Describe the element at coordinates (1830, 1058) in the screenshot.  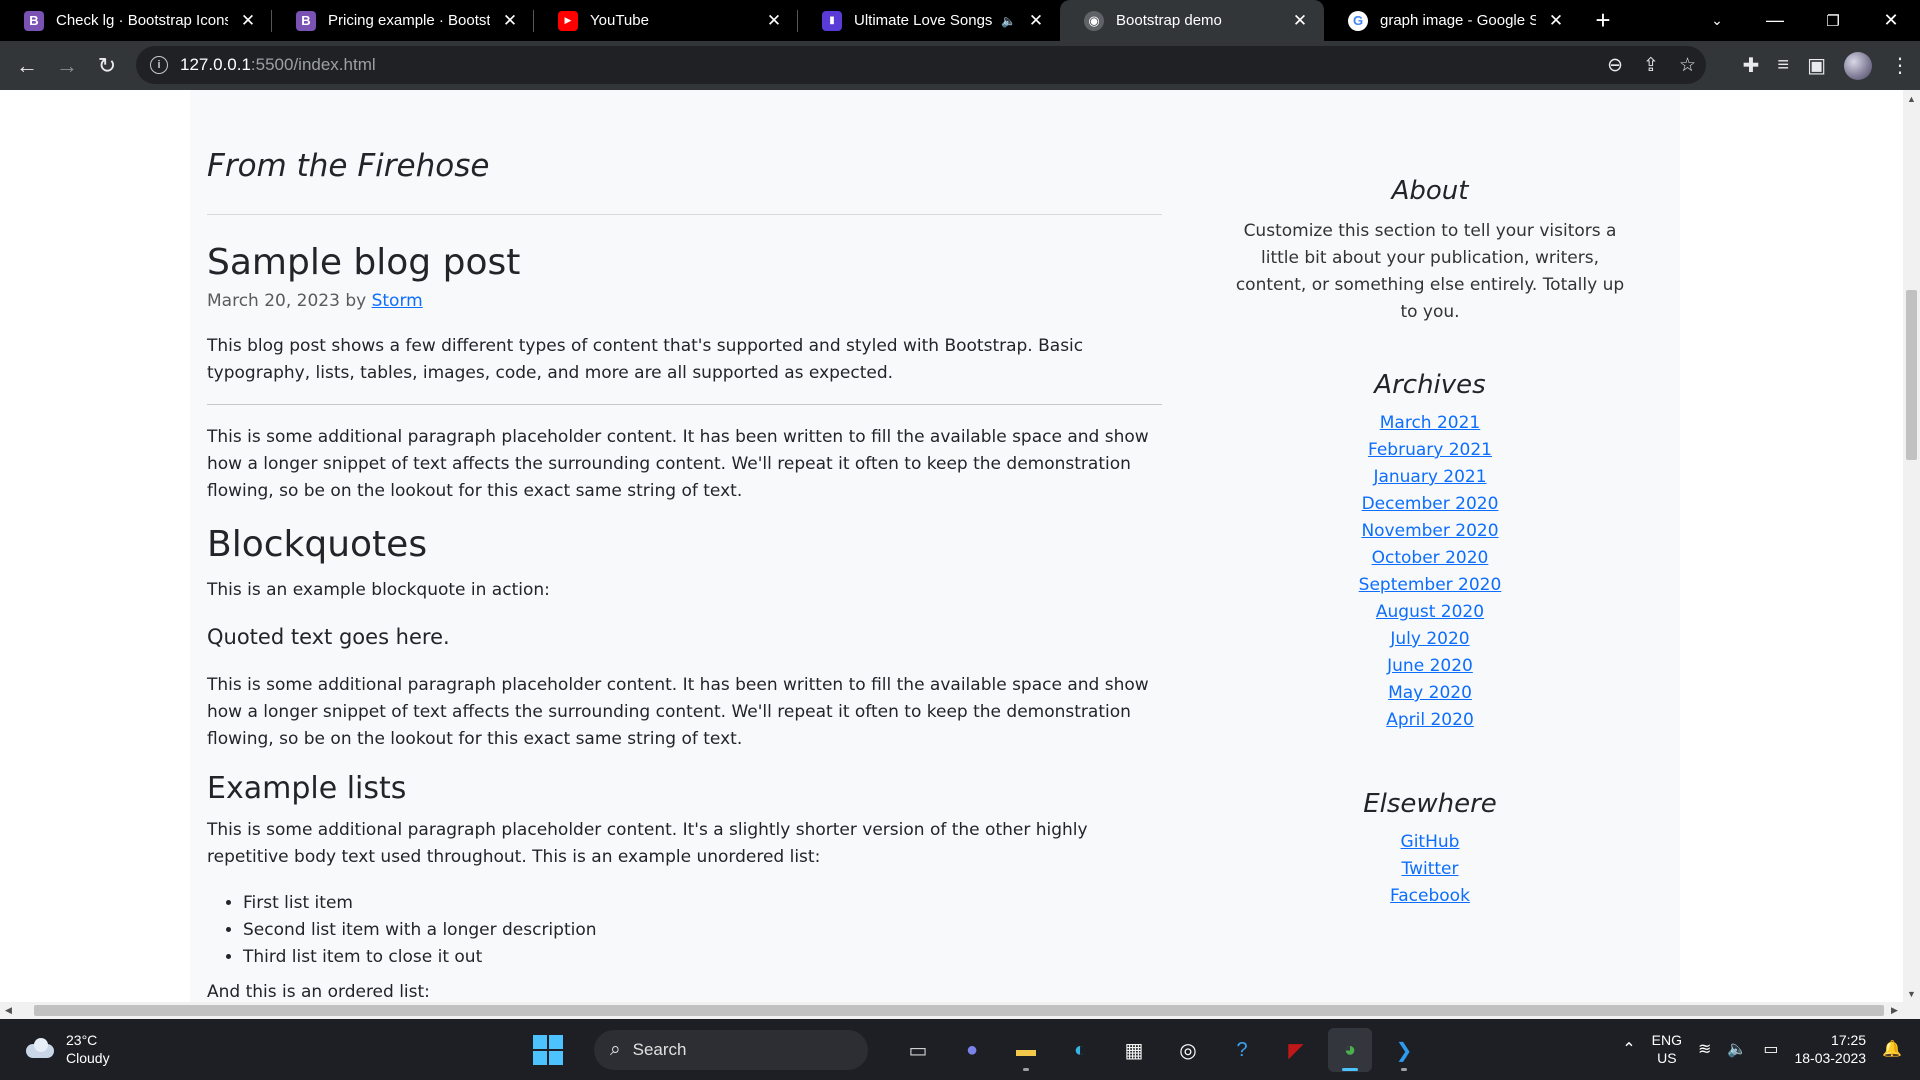
I see `date: 18-03-2023` at that location.